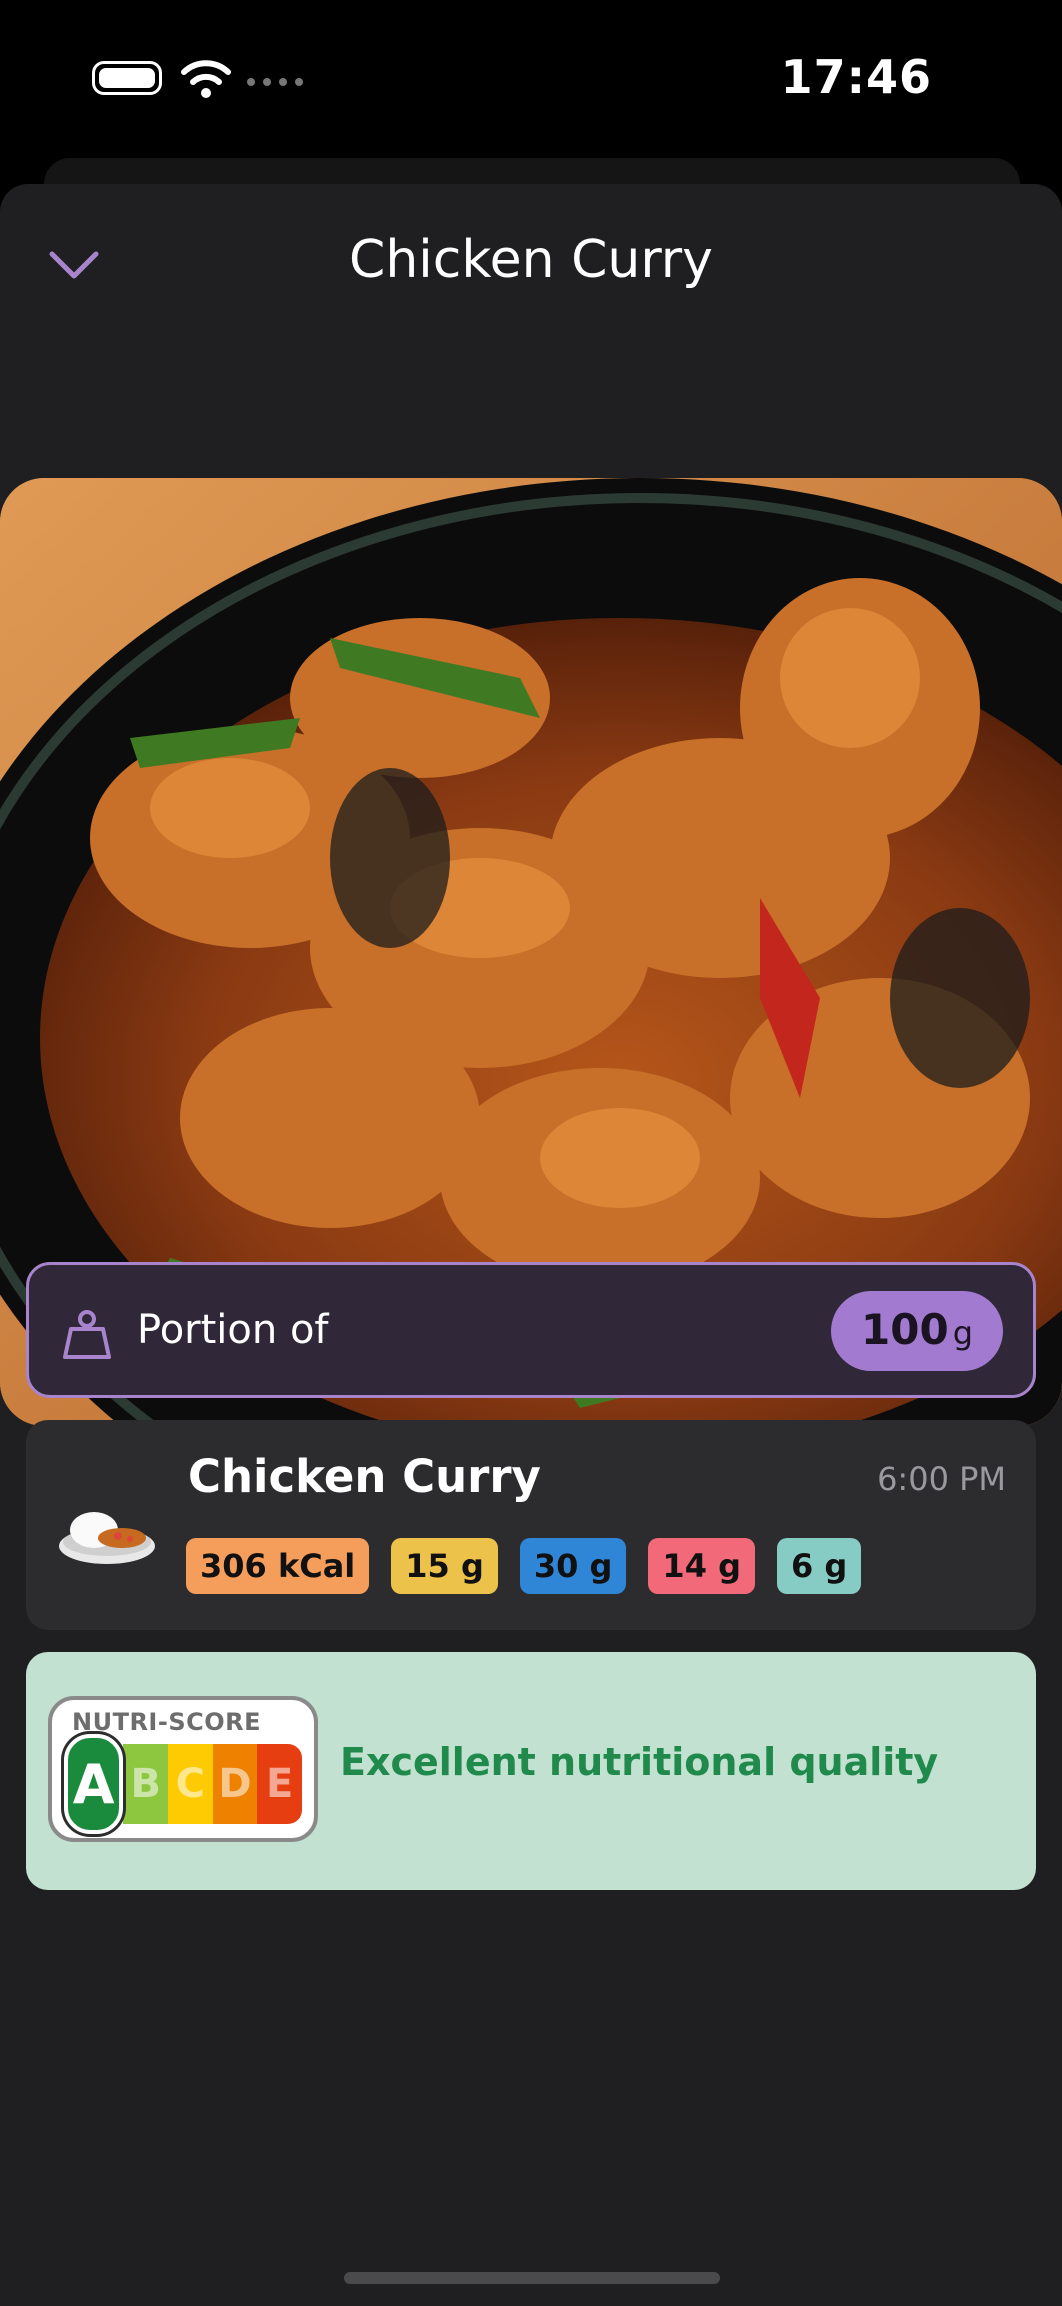 This screenshot has height=2306, width=1062. I want to click on portion-label: Portion of, so click(233, 1330).